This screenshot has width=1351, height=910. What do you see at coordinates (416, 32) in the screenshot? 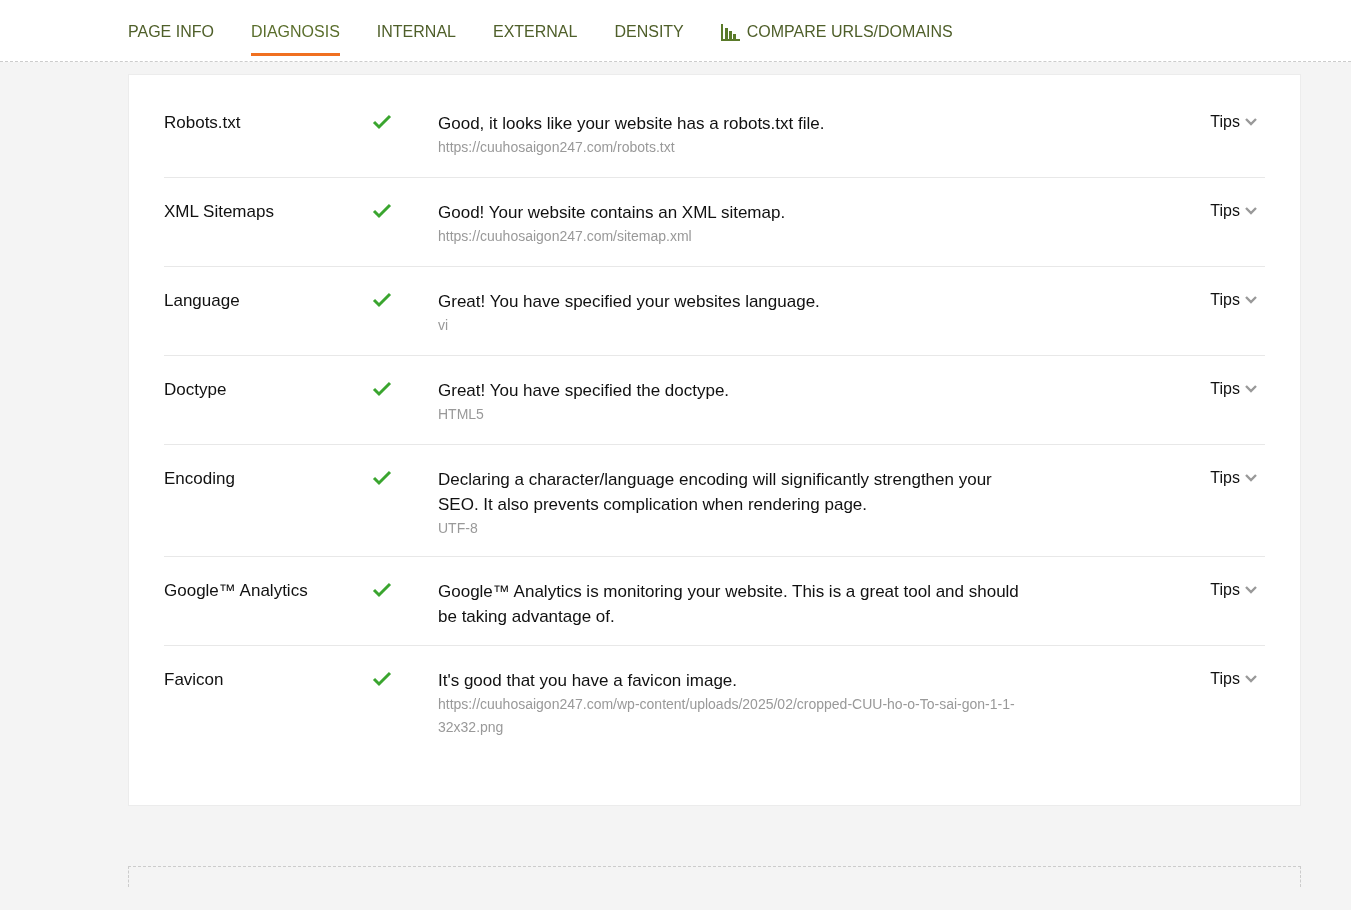
I see `tab: INTERNAL` at bounding box center [416, 32].